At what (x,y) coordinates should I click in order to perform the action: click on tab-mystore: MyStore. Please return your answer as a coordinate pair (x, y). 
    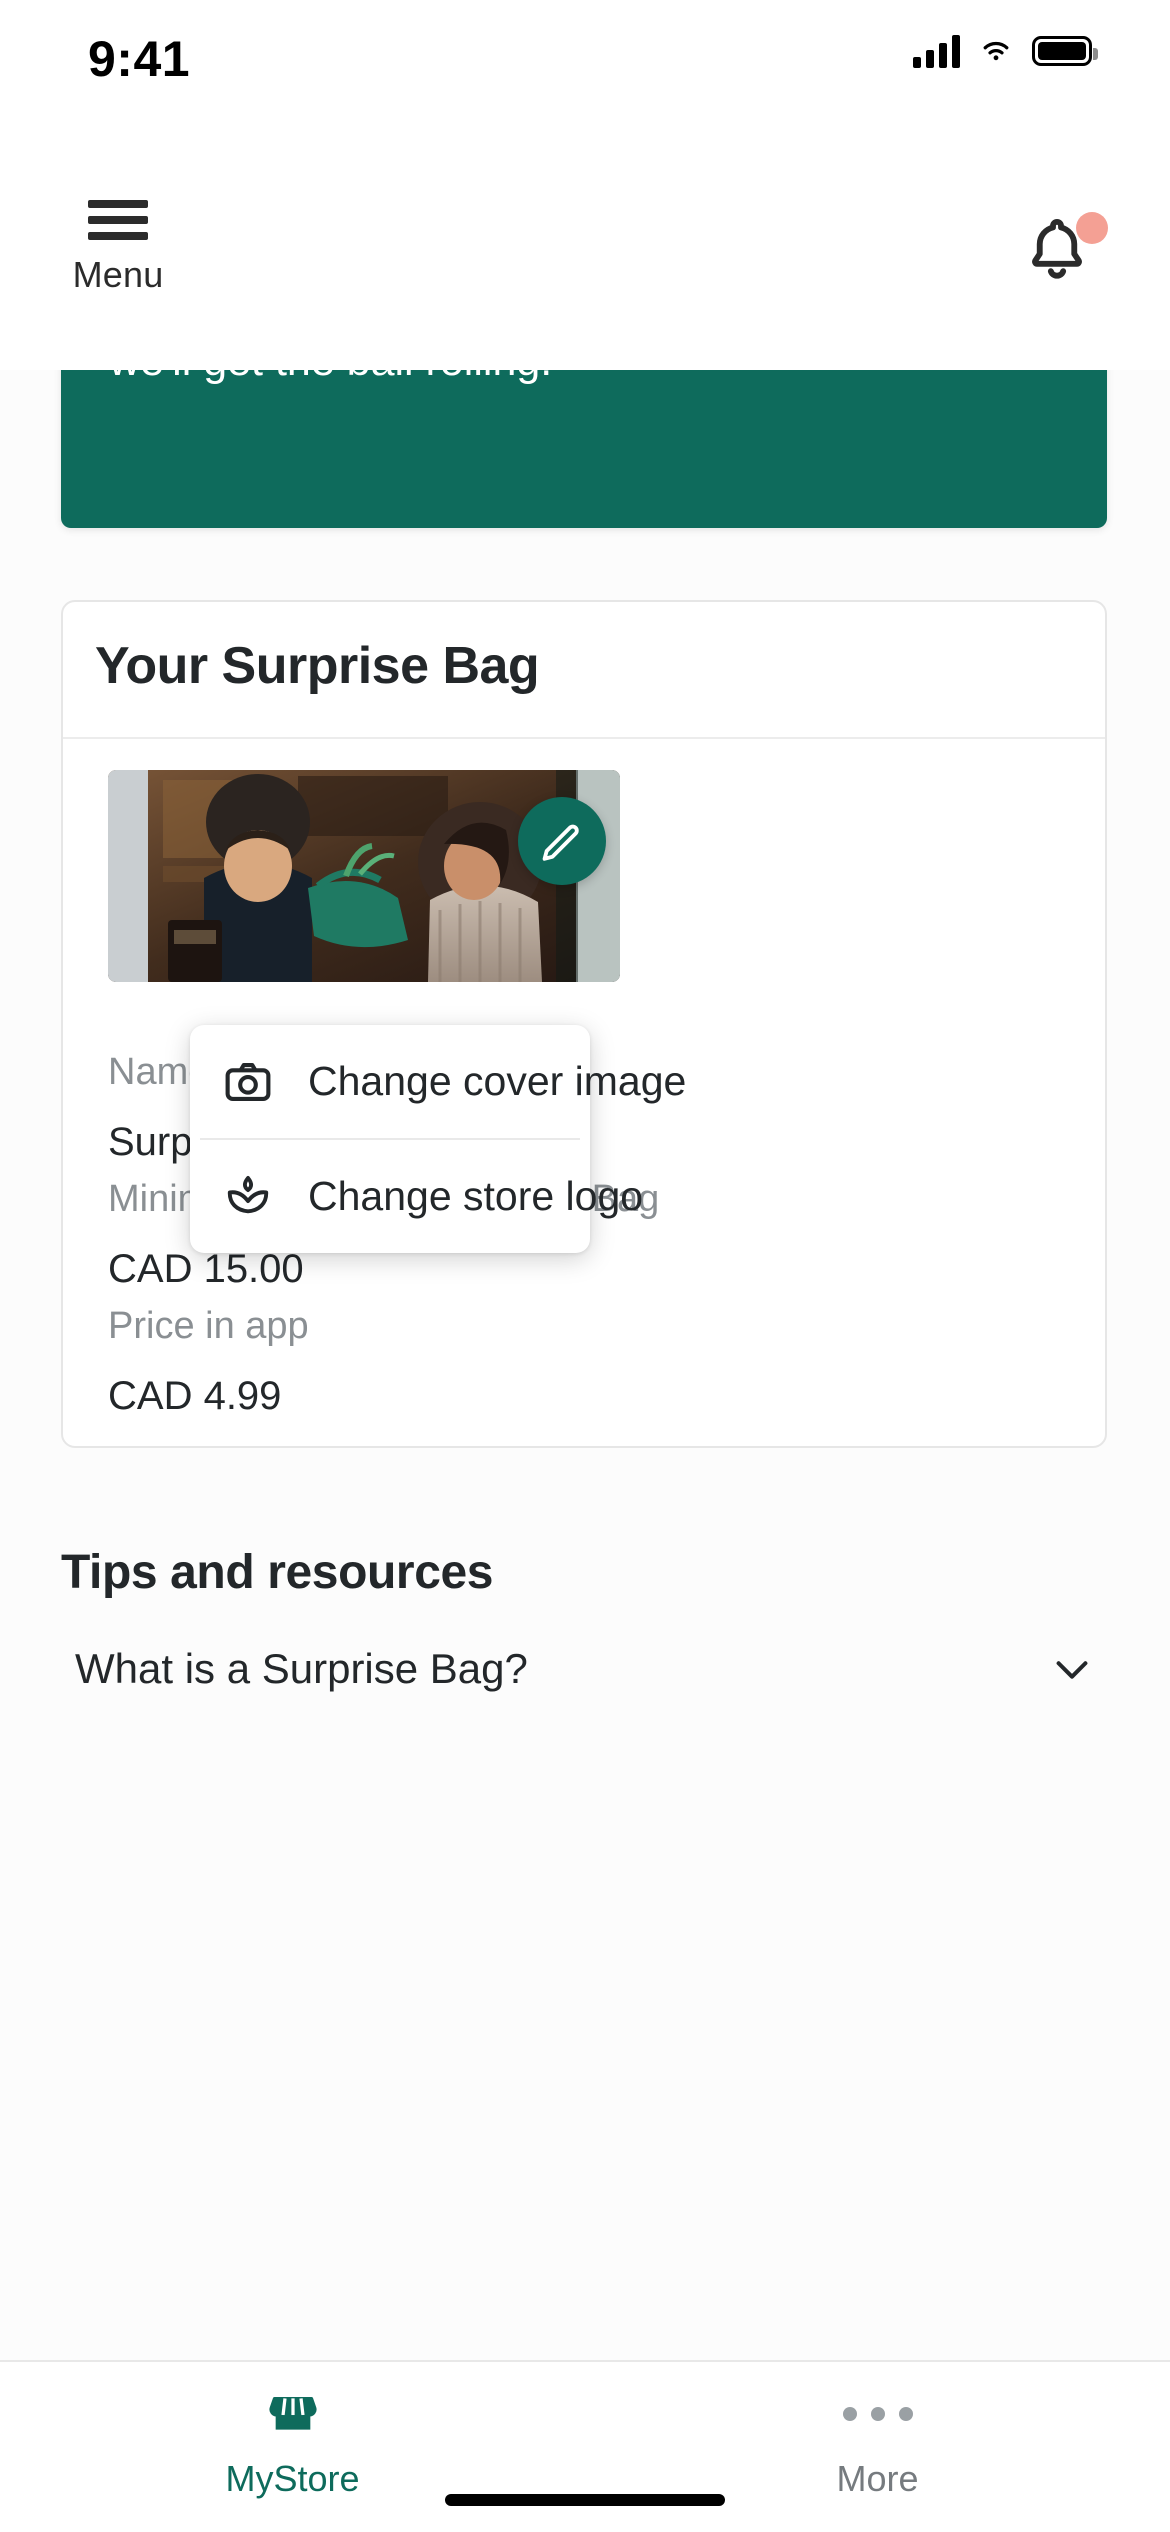
    Looking at the image, I should click on (292, 2447).